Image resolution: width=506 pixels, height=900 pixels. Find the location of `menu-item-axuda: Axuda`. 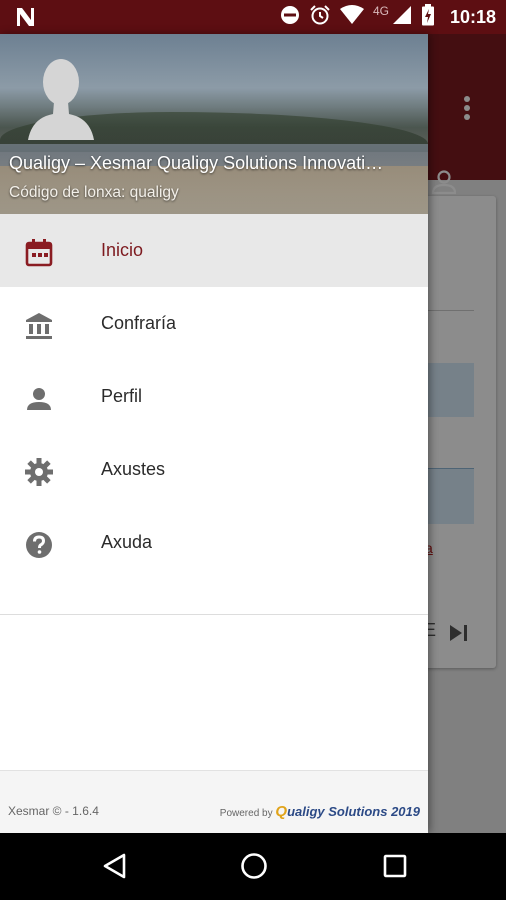

menu-item-axuda: Axuda is located at coordinates (214, 542).